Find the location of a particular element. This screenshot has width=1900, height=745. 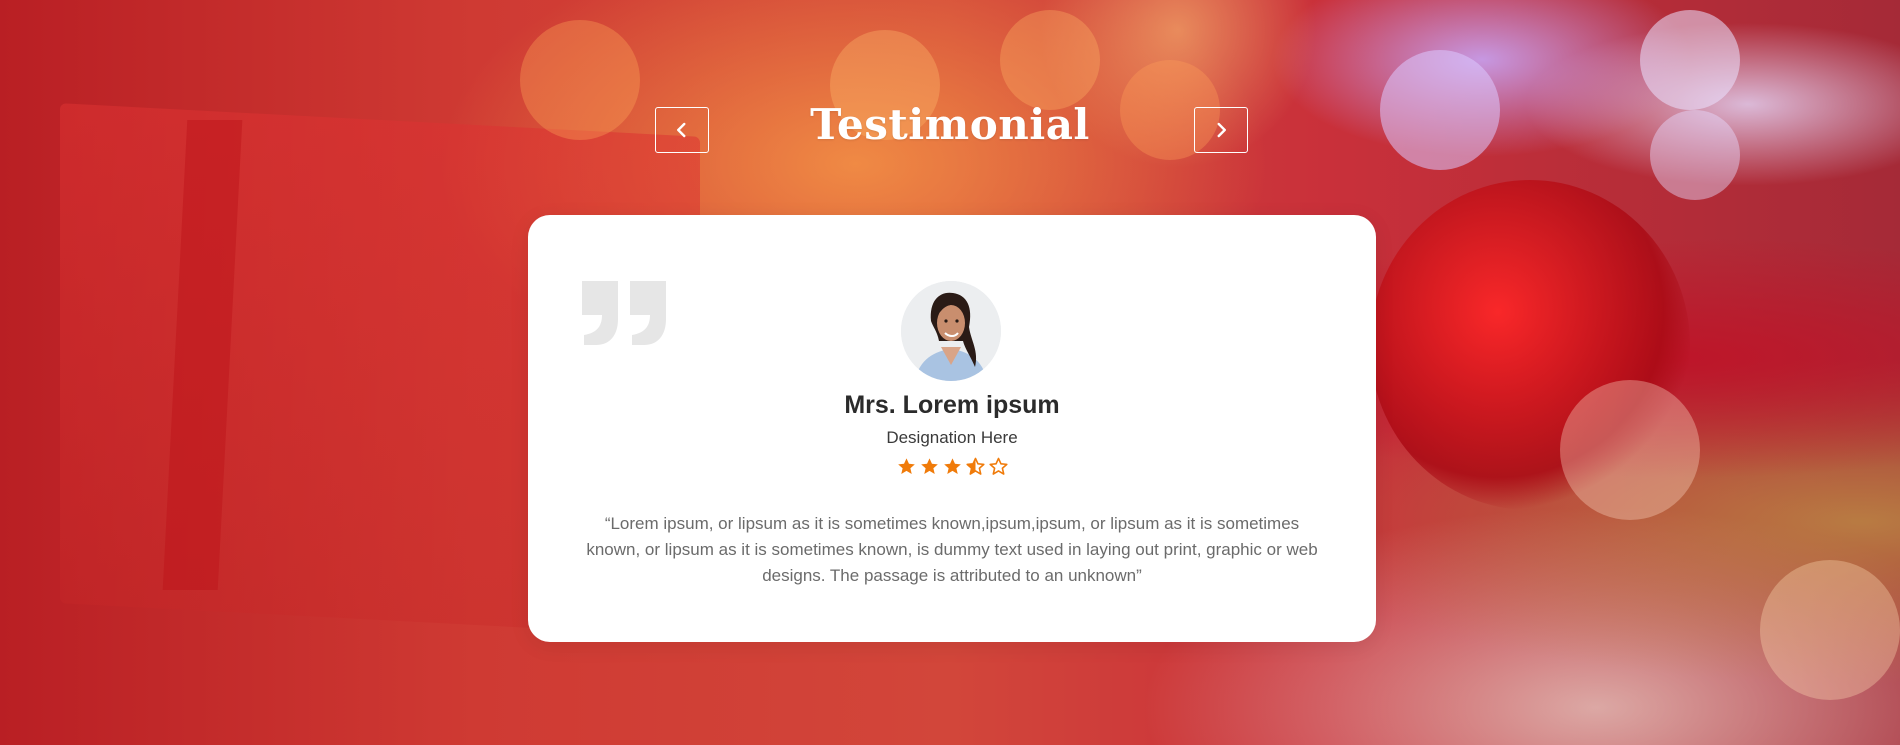

star-half-icon is located at coordinates (975, 466).